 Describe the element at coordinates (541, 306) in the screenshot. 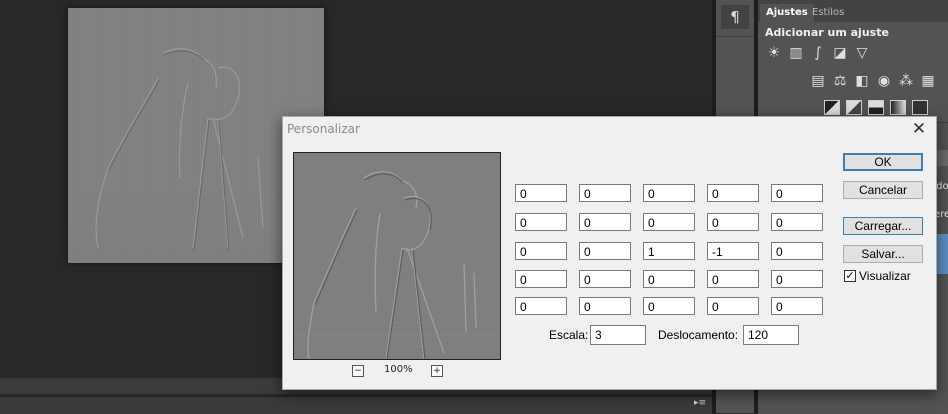

I see `matrix-cell-r5c1: 0` at that location.